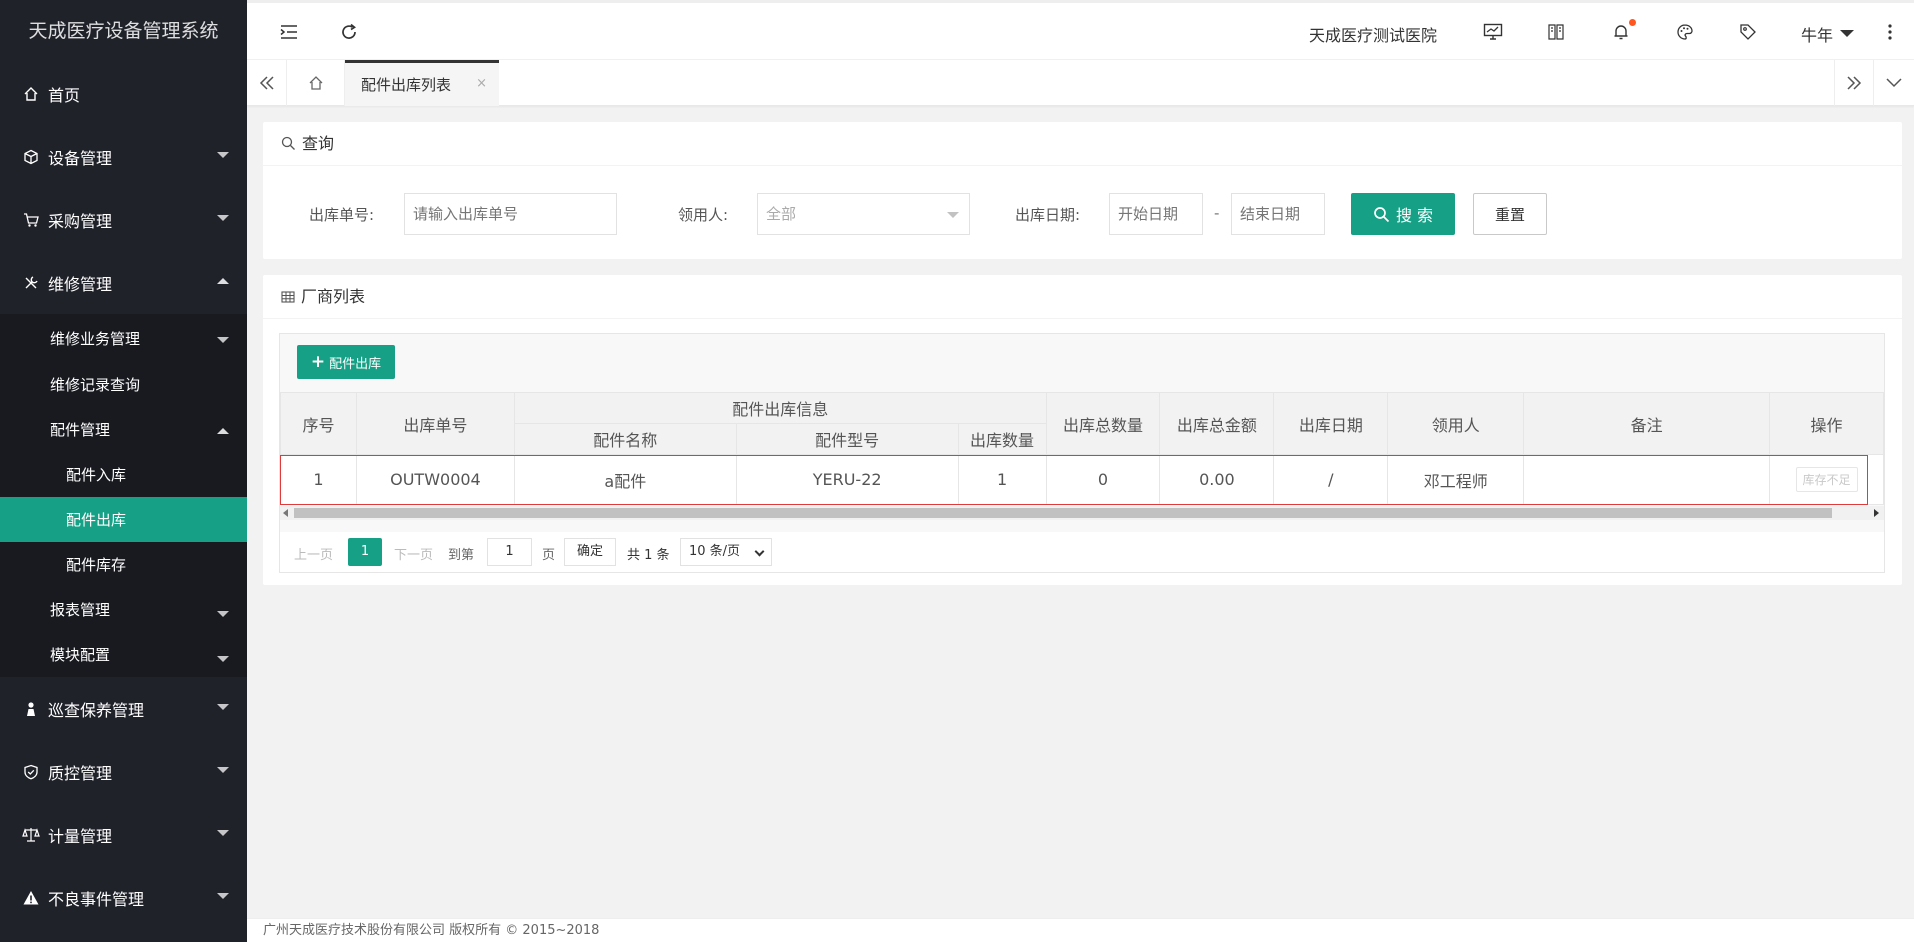 The width and height of the screenshot is (1914, 942). What do you see at coordinates (1082, 144) in the screenshot?
I see `query-card-title: 查询` at bounding box center [1082, 144].